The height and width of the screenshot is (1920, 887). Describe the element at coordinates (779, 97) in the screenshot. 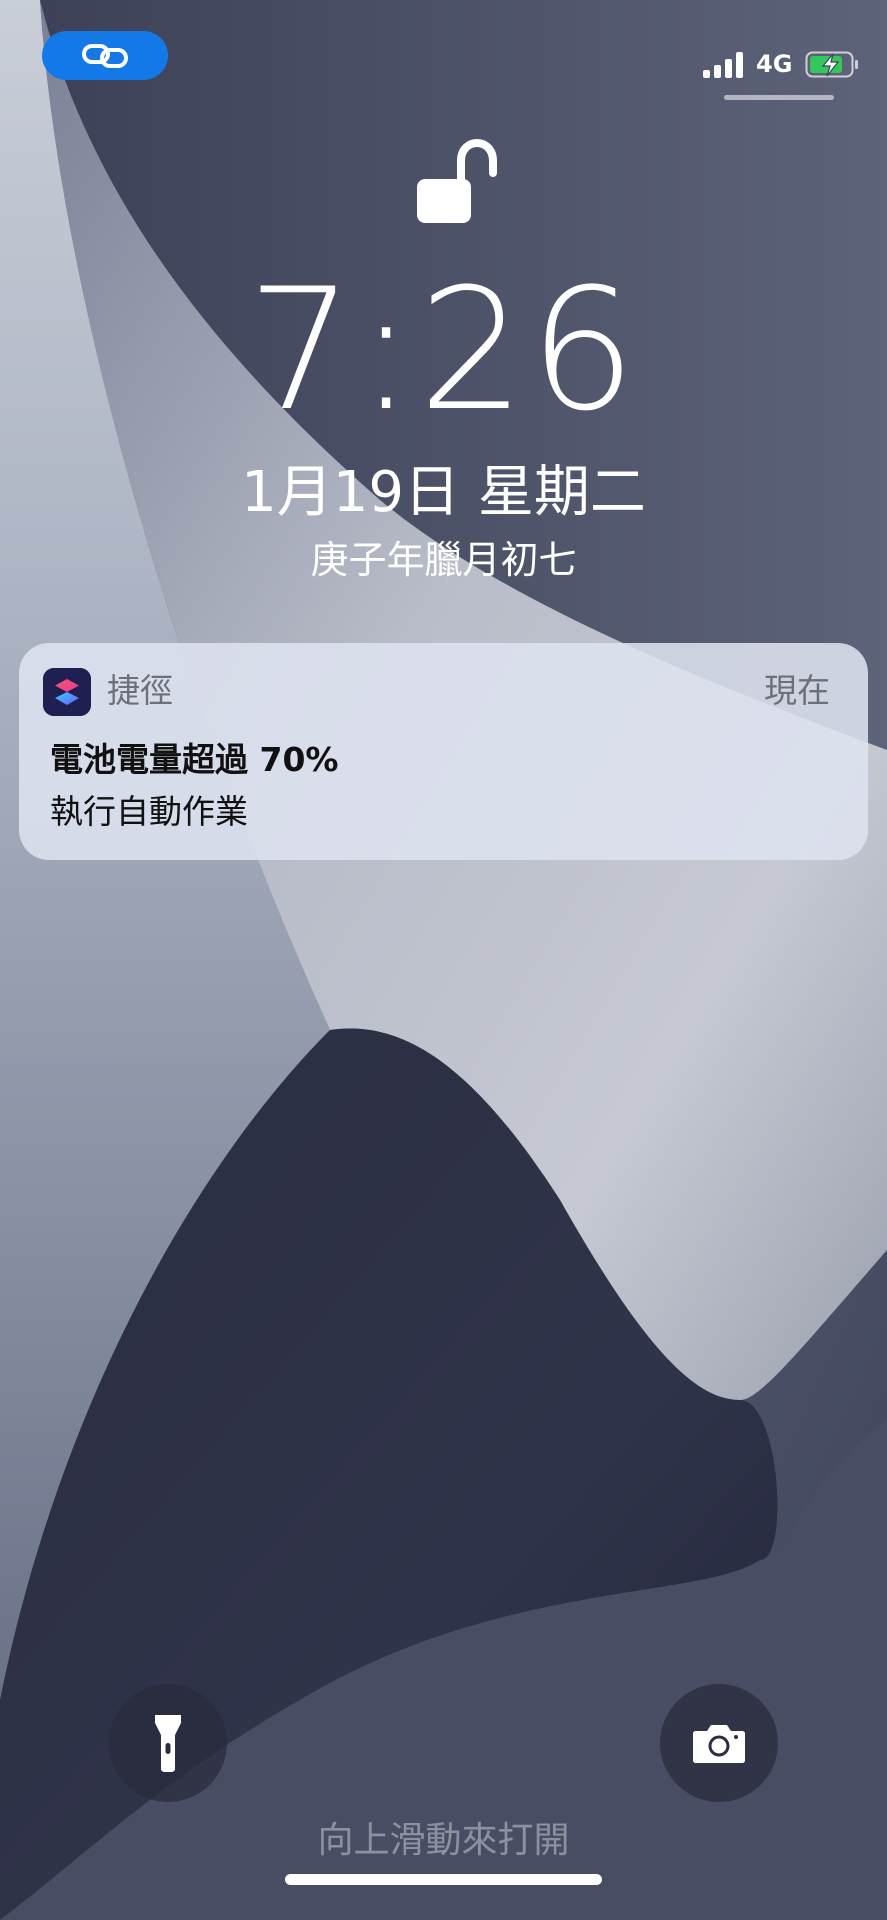

I see `status-bar-pull-indicator` at that location.